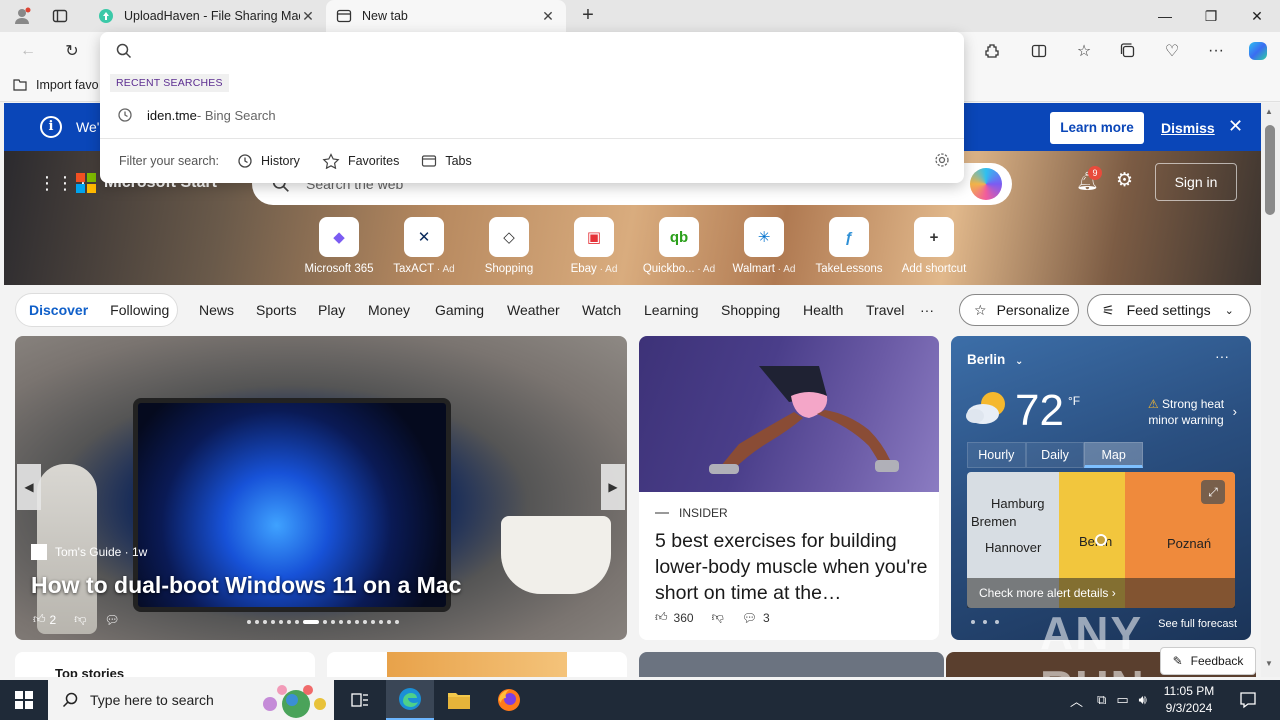  What do you see at coordinates (613, 487) in the screenshot?
I see `carousel-next-button: ▶` at bounding box center [613, 487].